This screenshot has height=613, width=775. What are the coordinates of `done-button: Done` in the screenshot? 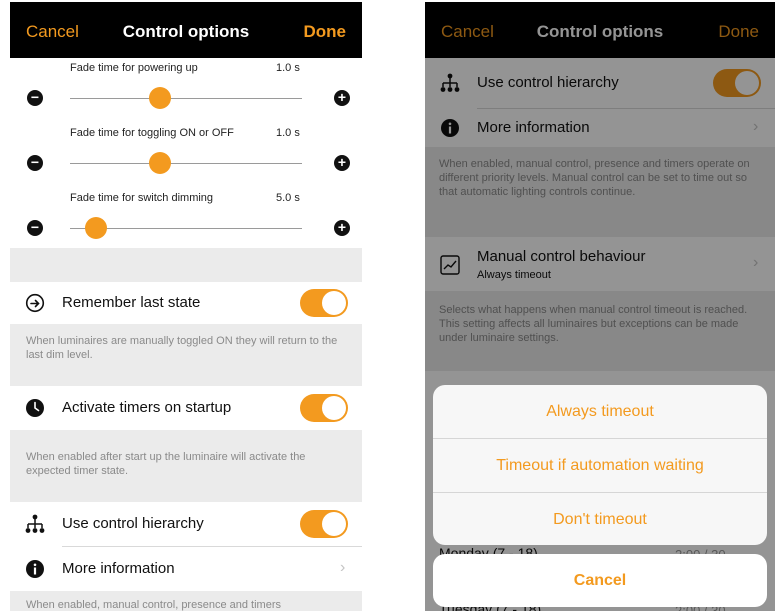 It's located at (325, 32).